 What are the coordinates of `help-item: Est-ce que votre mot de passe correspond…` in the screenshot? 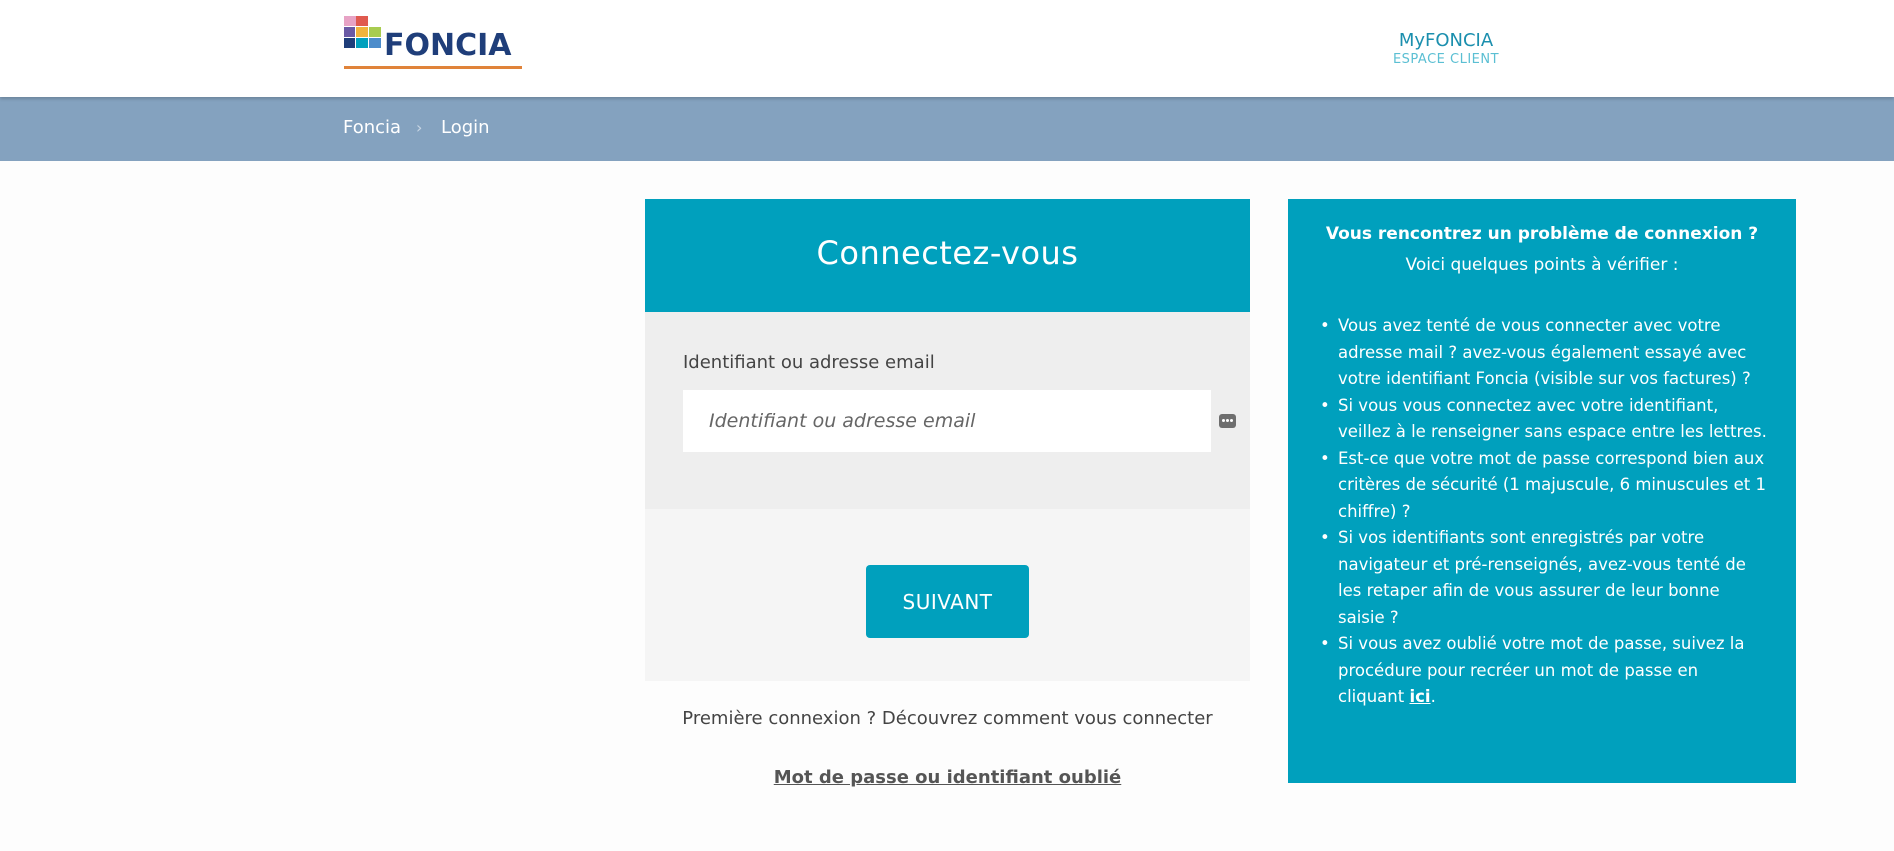 It's located at (1544, 486).